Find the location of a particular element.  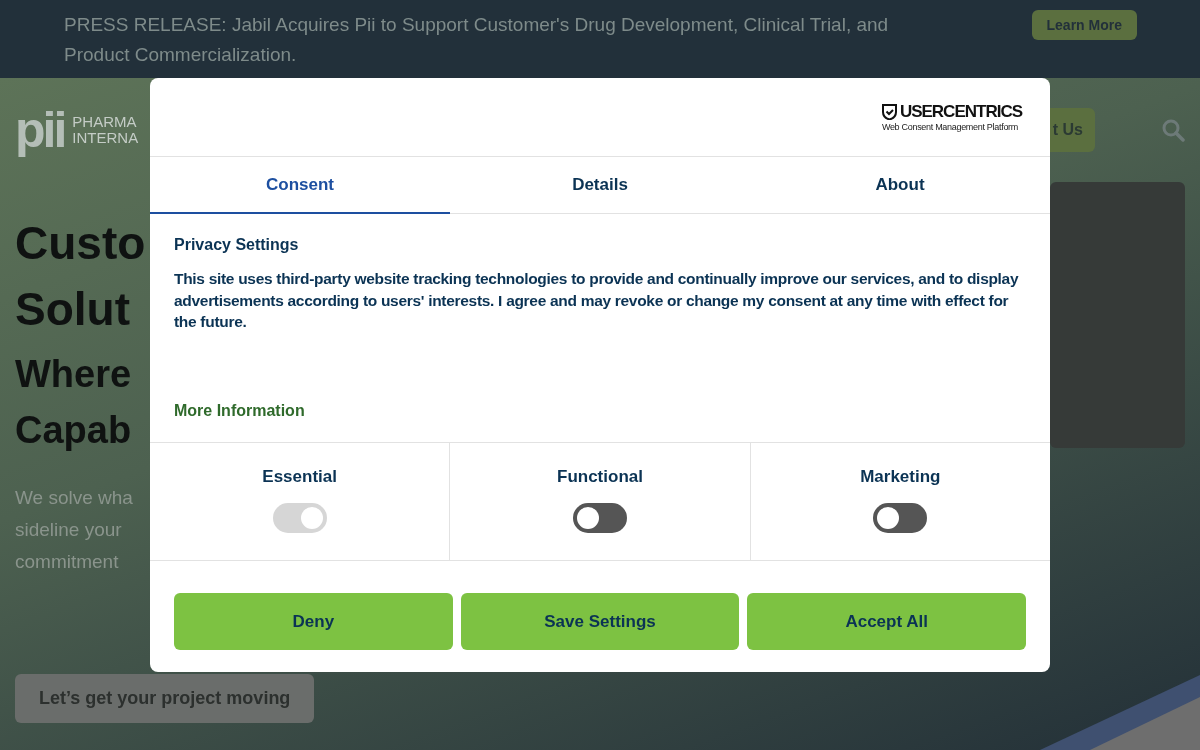

logo-text: PHARMA is located at coordinates (105, 122).